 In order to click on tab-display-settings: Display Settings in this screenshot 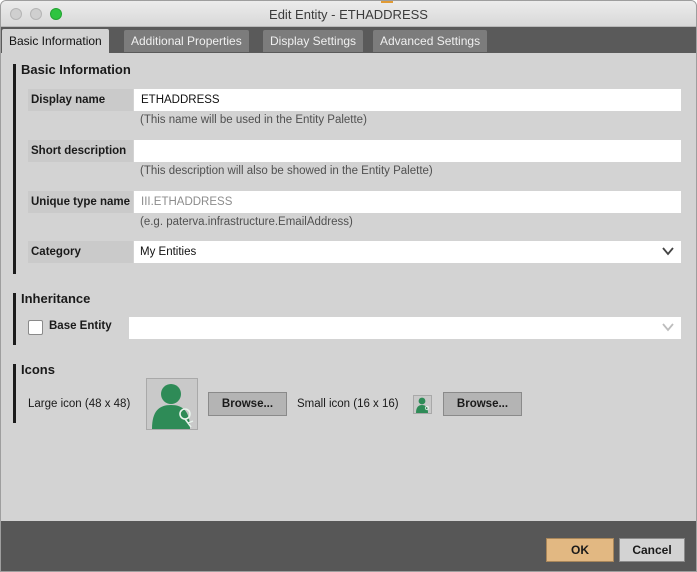, I will do `click(313, 41)`.